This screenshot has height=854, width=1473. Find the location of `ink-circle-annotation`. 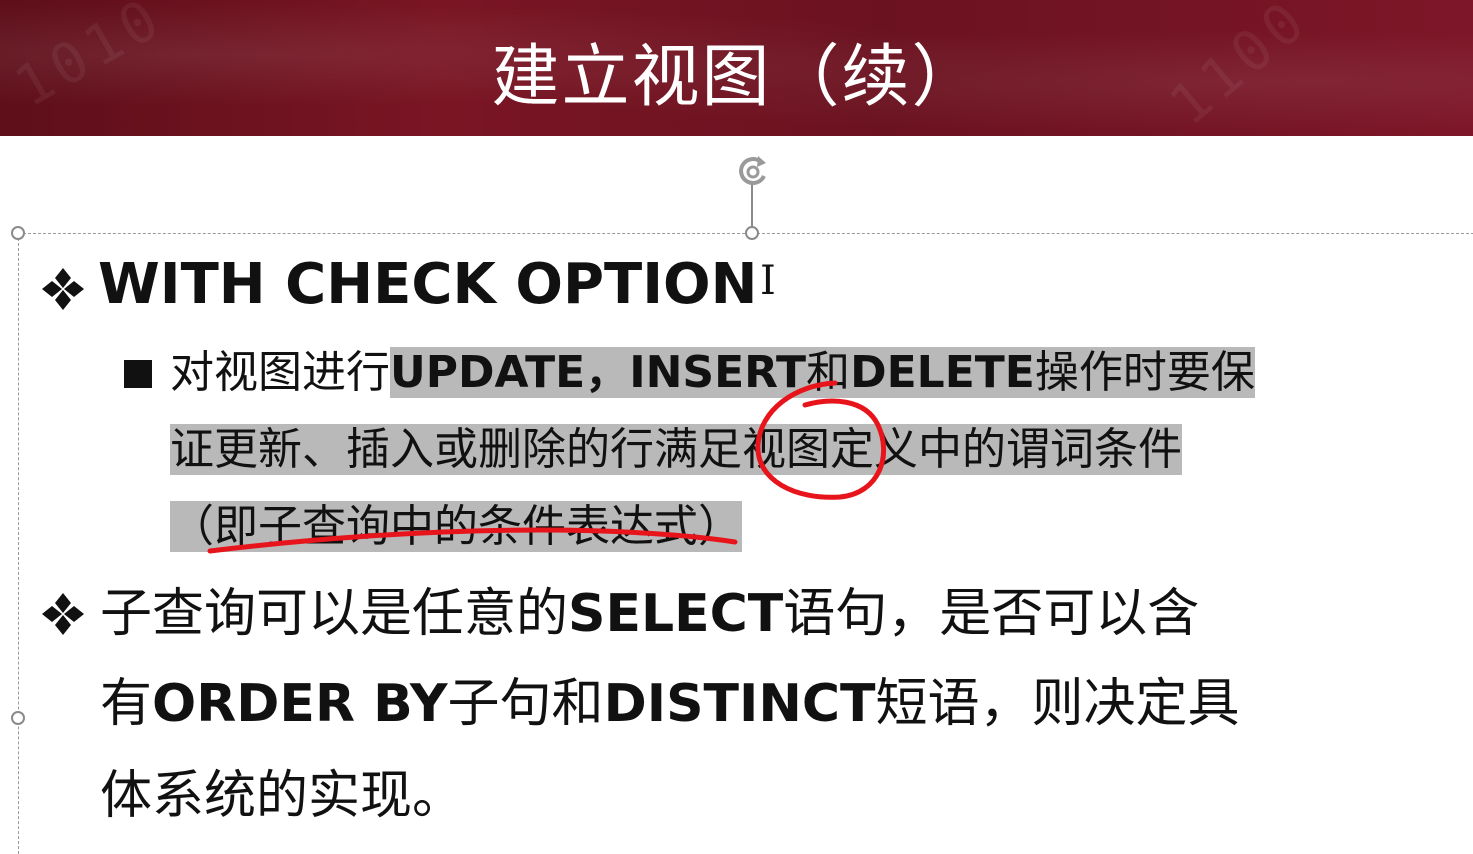

ink-circle-annotation is located at coordinates (821, 440).